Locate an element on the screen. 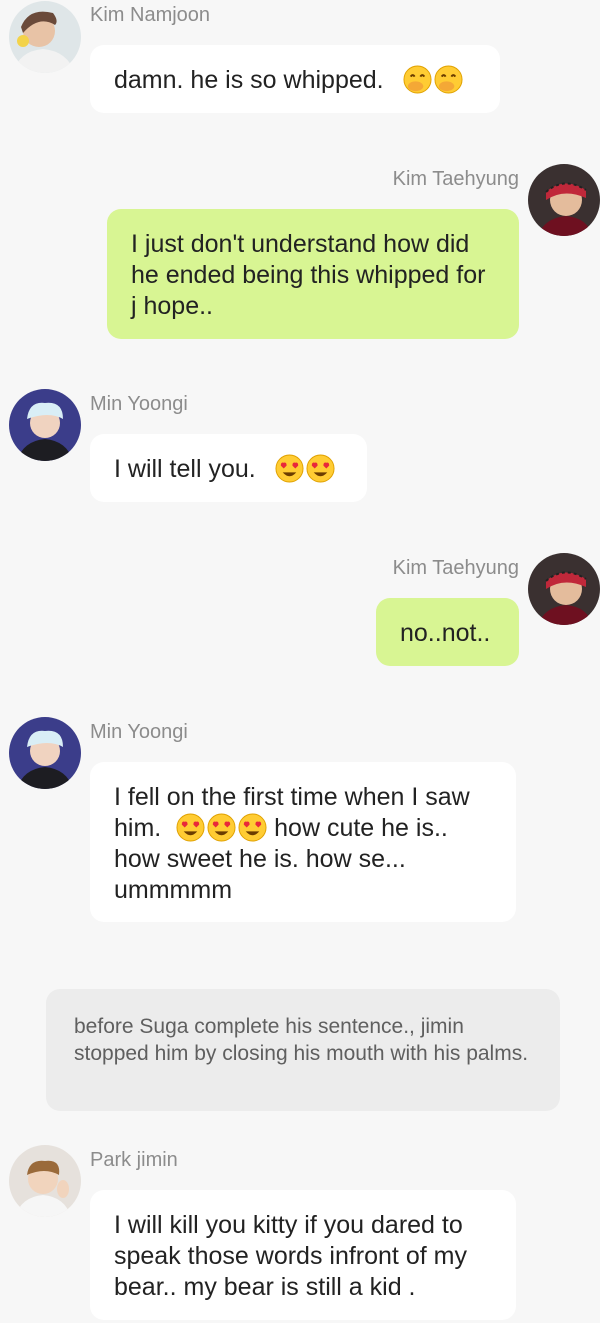 Image resolution: width=600 pixels, height=1323 pixels. message-text: damn. he is so whipped. is located at coordinates (249, 80).